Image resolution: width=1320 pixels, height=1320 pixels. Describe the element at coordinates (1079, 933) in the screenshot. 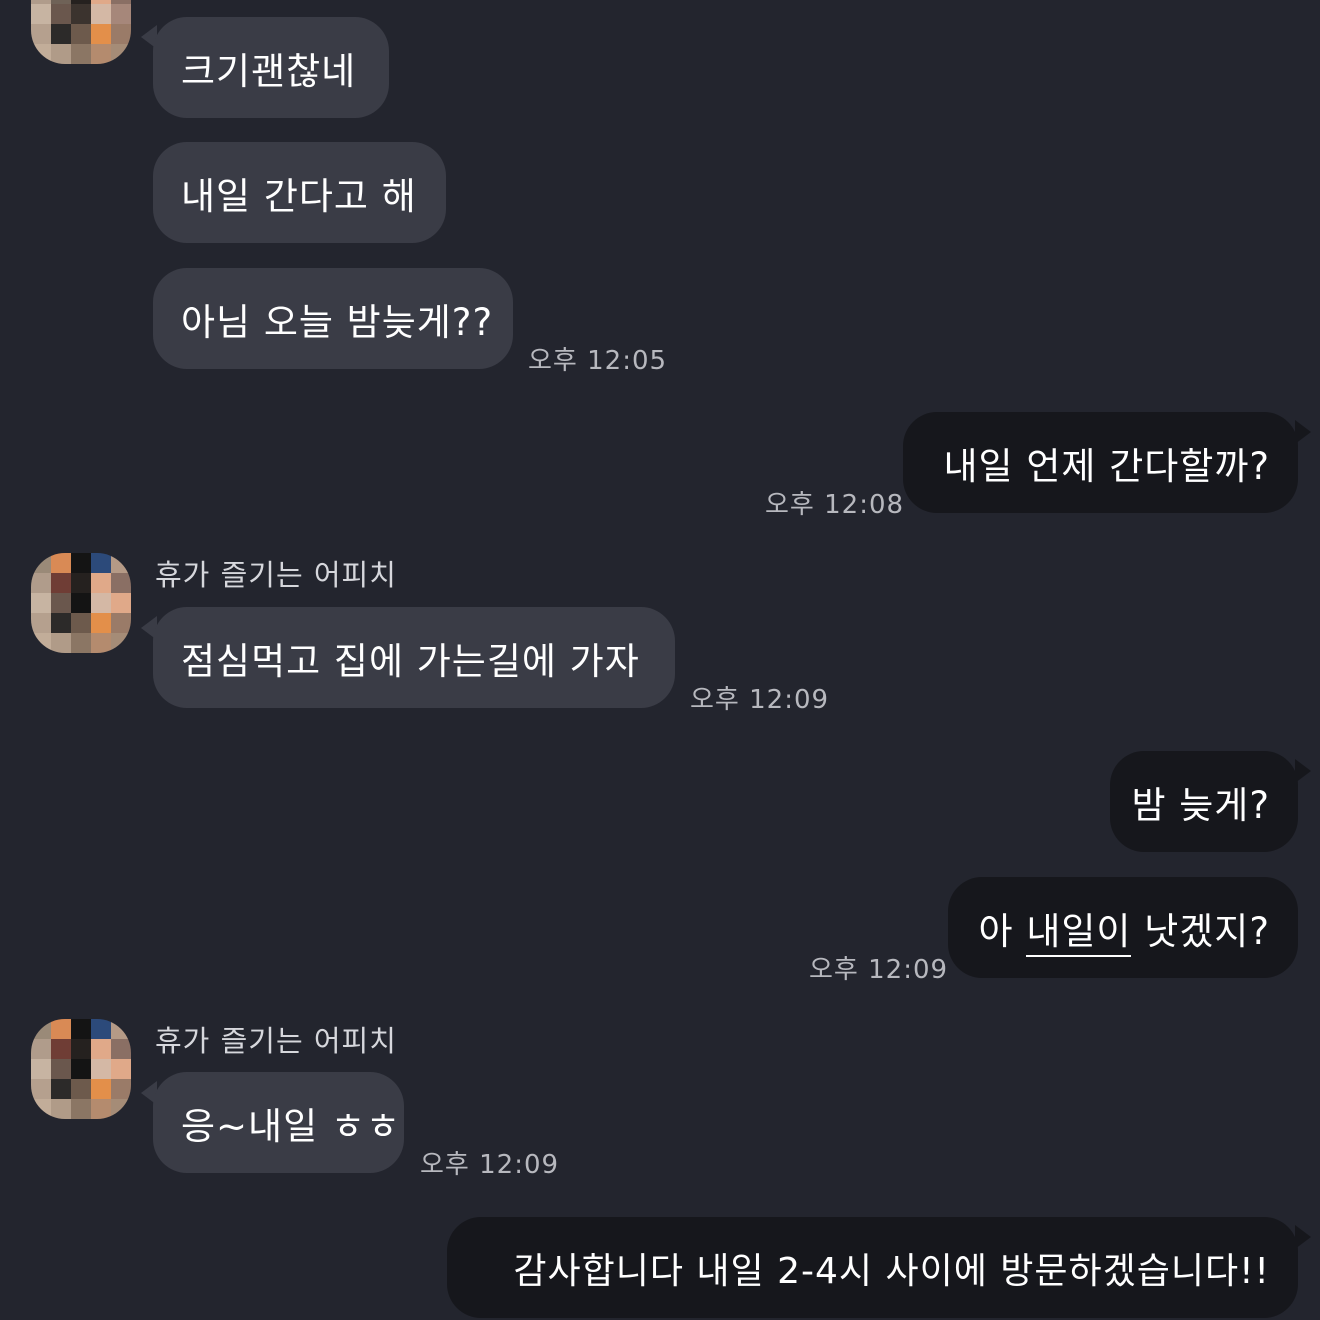

I see `underlined-word: 내일이` at that location.